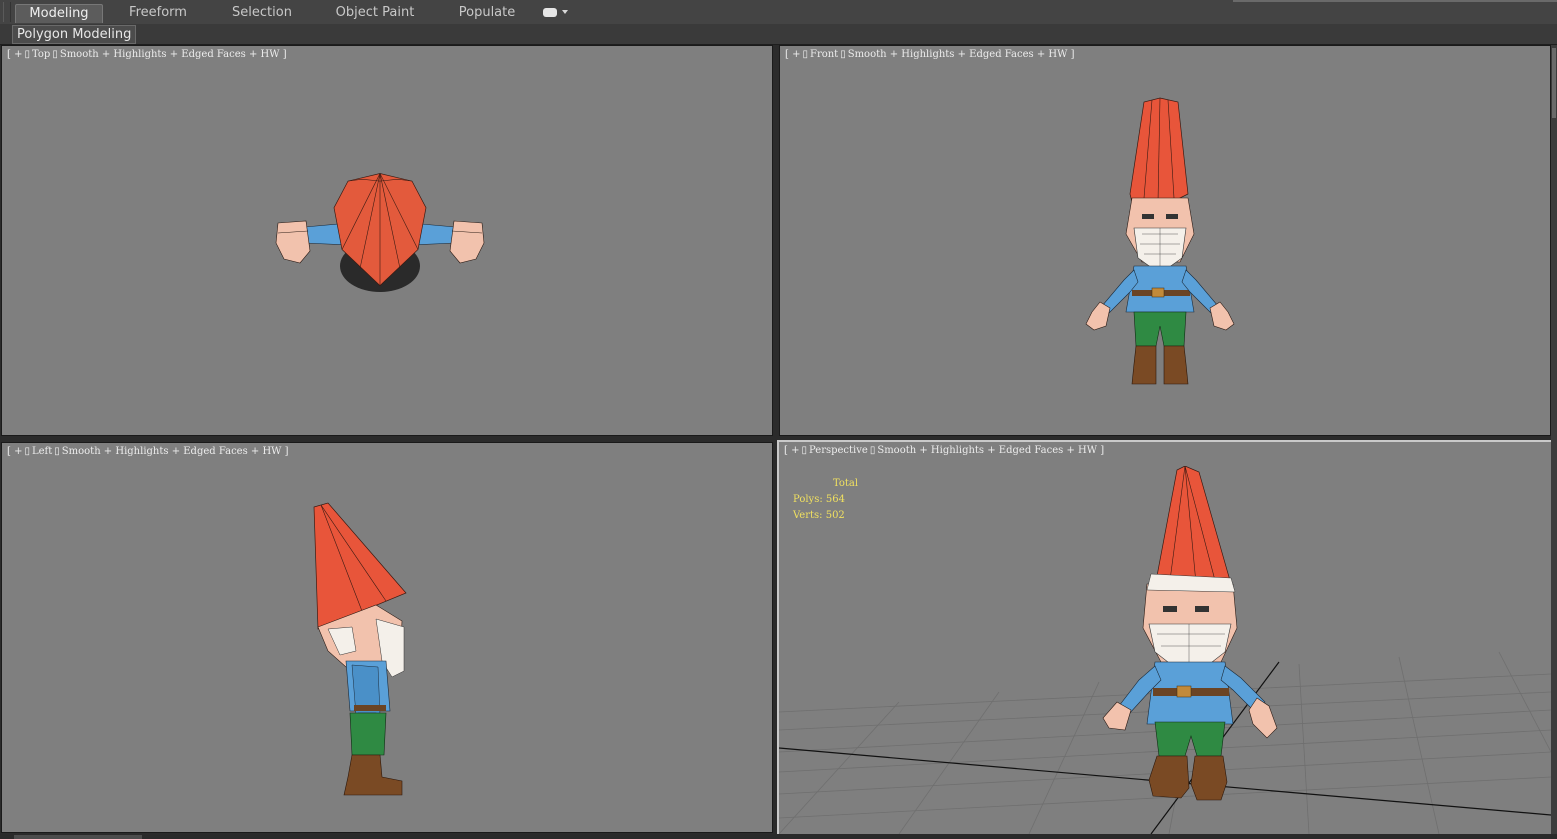 The height and width of the screenshot is (839, 1557). I want to click on bottom-bar-segment, so click(78, 837).